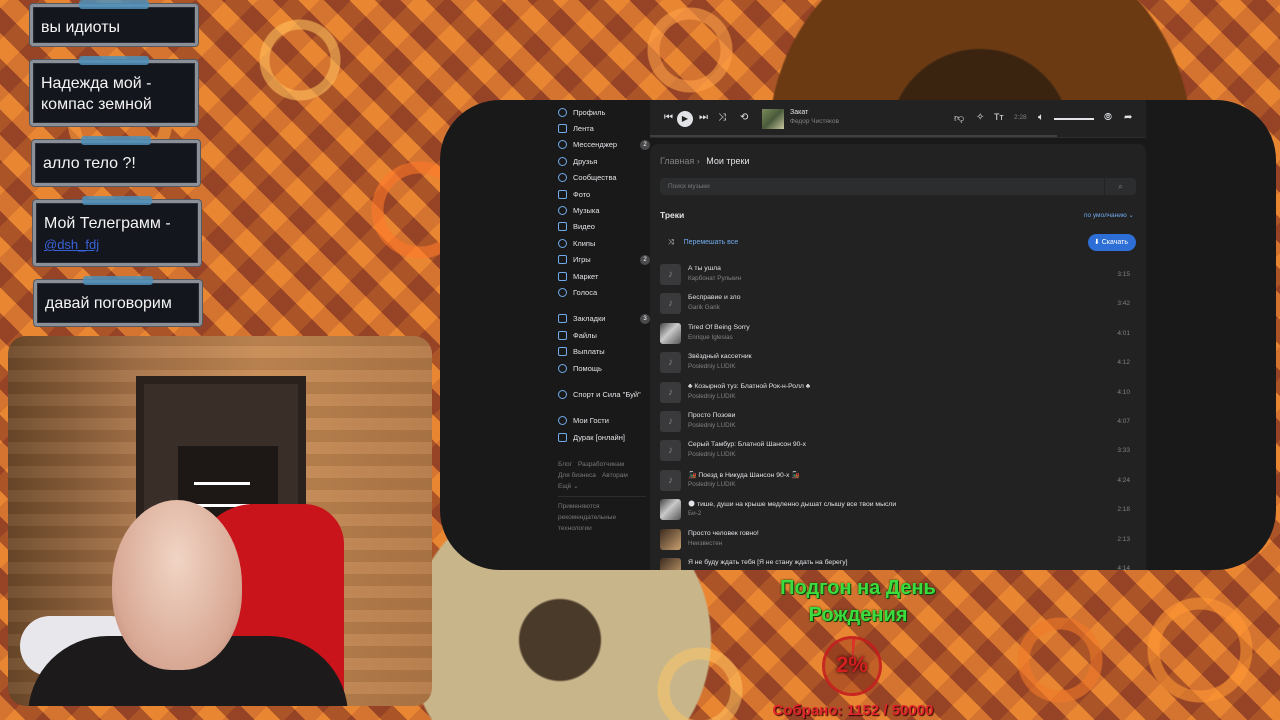 The width and height of the screenshot is (1280, 720). Describe the element at coordinates (719, 327) in the screenshot. I see `track-title: Tired Of Being Sorry` at that location.